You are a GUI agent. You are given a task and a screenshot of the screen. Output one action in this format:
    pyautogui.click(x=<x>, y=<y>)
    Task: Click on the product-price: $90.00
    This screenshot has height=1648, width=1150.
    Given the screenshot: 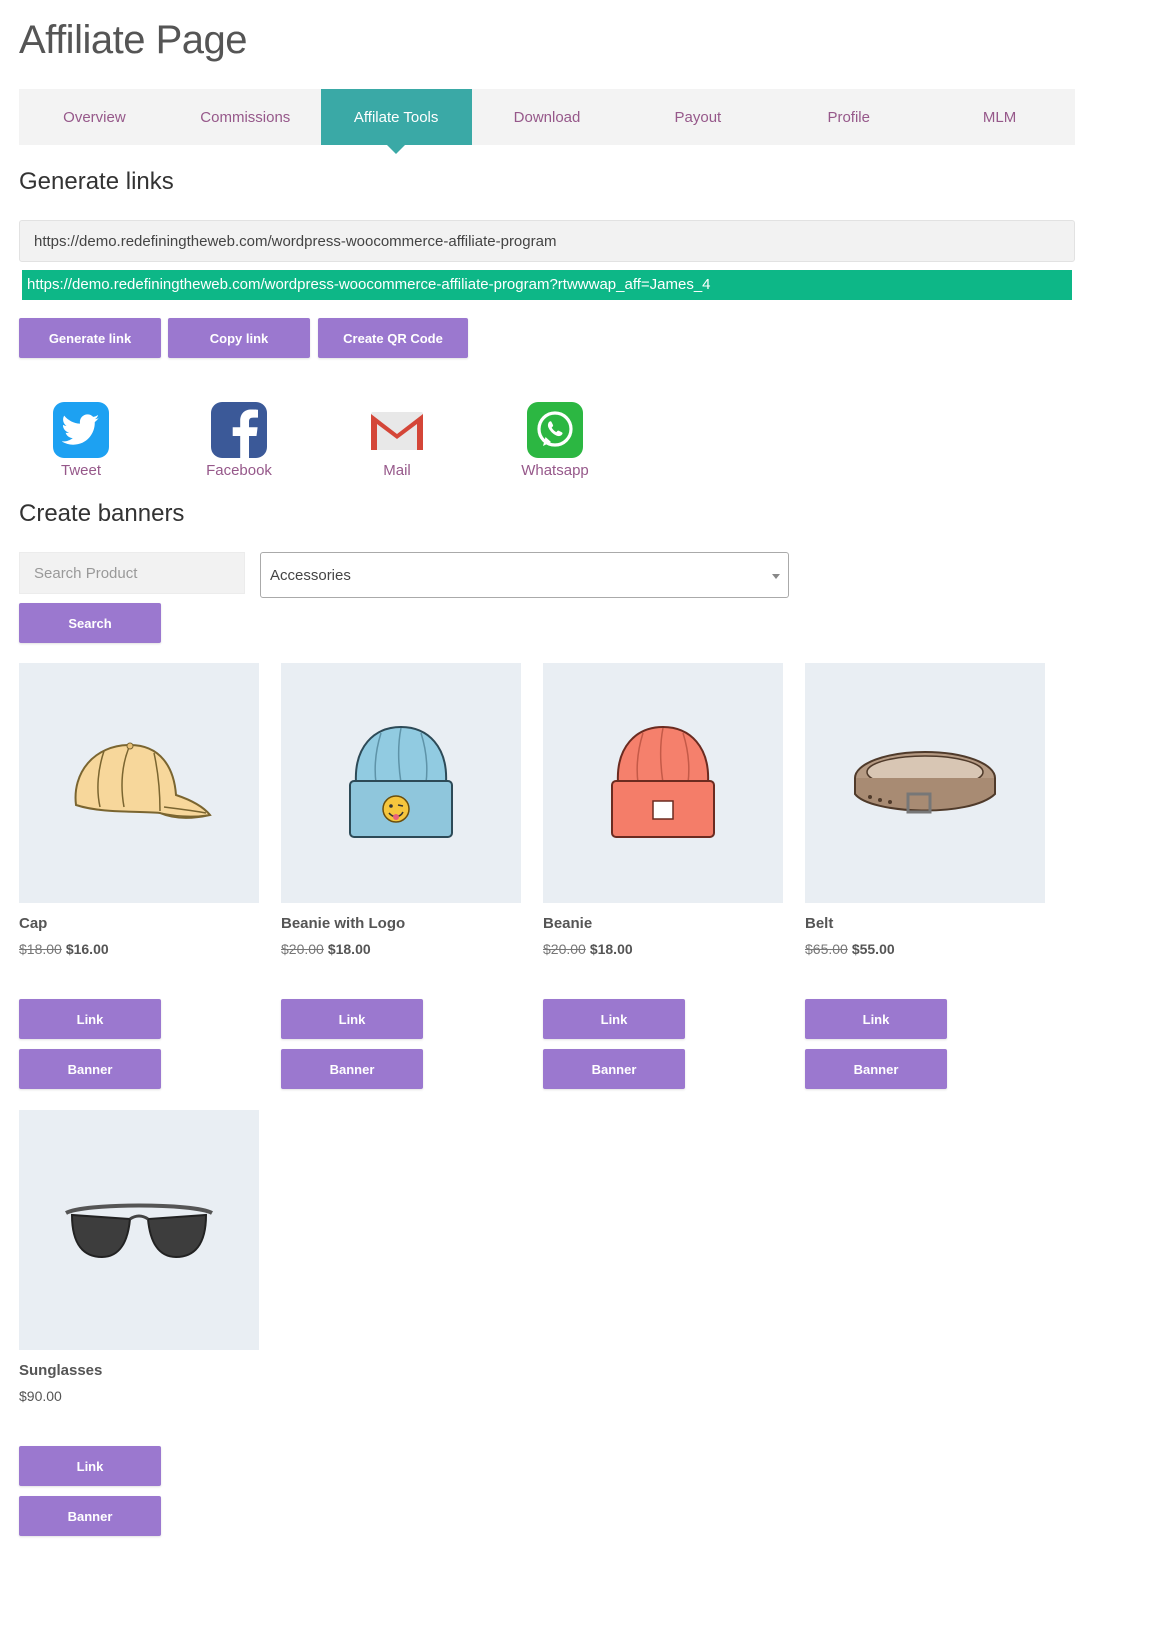 What is the action you would take?
    pyautogui.click(x=40, y=1396)
    